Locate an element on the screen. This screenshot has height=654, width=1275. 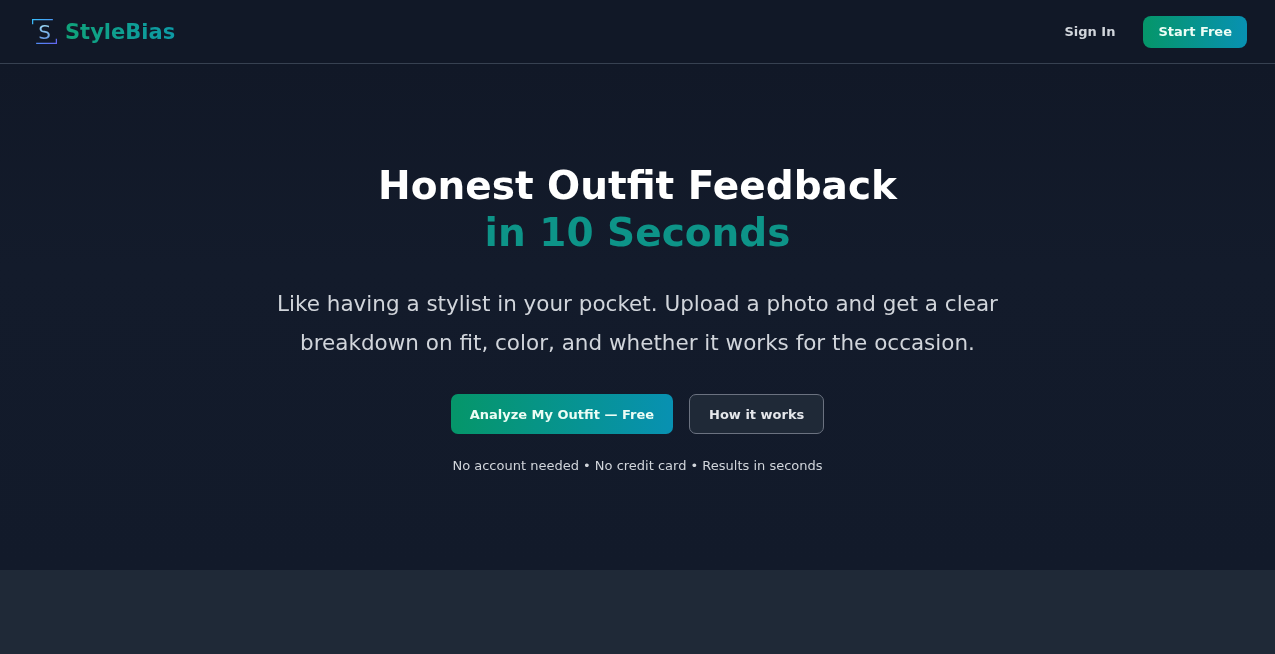
analyze-button: Analyze My Outfit — Free is located at coordinates (562, 414).